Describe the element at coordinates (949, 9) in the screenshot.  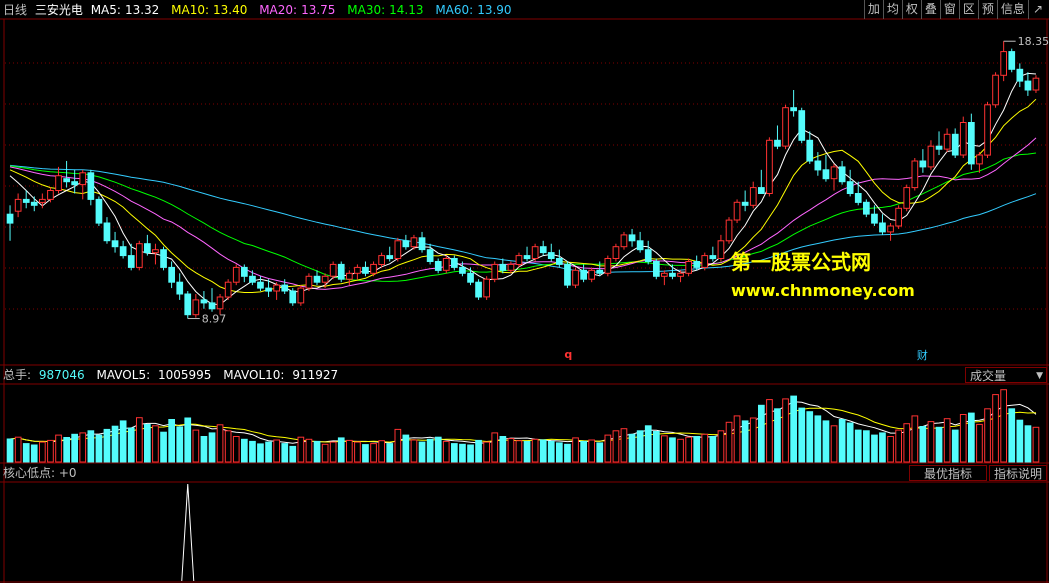
I see `toolbar-window-button: 窗` at that location.